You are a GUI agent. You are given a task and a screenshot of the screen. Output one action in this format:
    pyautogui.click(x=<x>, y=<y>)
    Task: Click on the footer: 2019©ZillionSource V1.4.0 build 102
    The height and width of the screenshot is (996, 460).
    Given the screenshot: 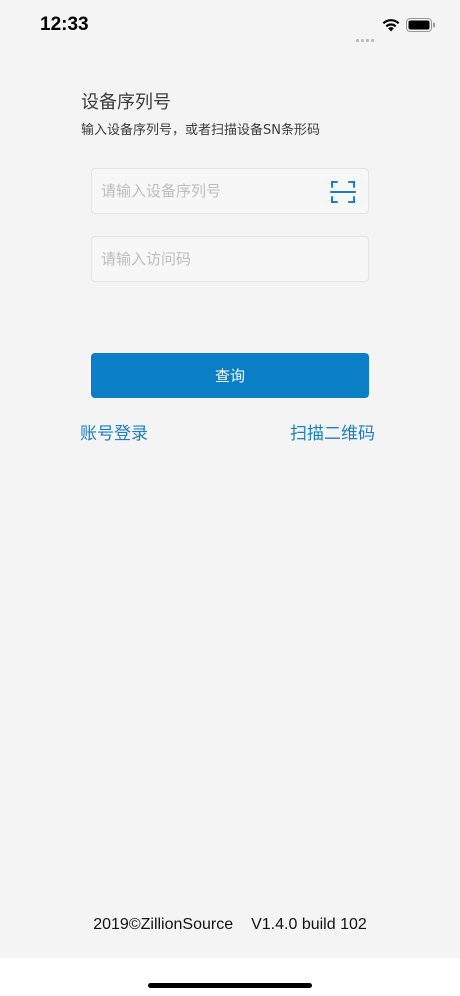 What is the action you would take?
    pyautogui.click(x=230, y=925)
    